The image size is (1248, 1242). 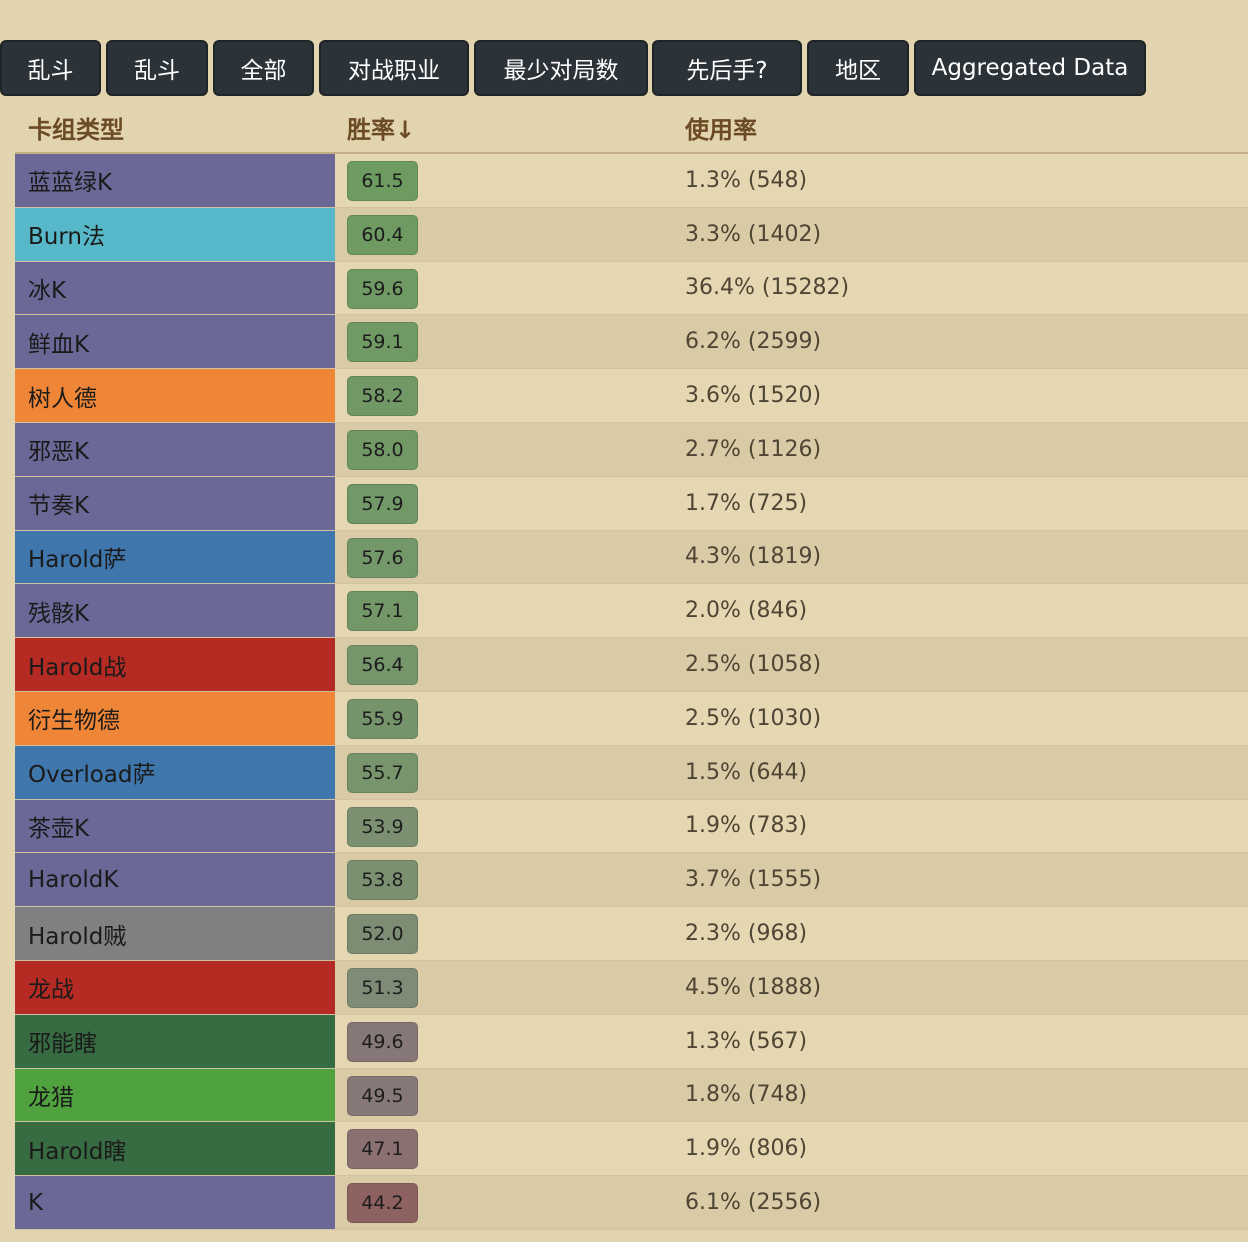 I want to click on deck-name-cell: 蓝蓝绿K, so click(x=175, y=180).